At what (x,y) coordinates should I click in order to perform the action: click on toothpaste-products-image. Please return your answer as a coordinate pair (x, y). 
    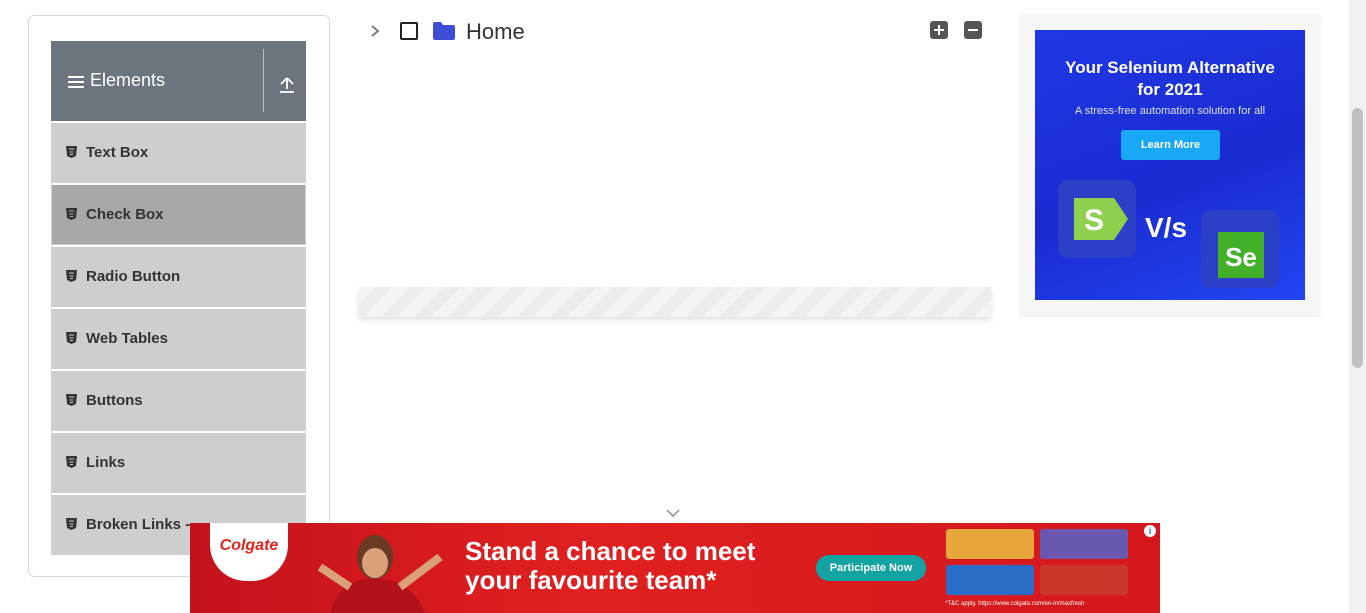
    Looking at the image, I should click on (1037, 562).